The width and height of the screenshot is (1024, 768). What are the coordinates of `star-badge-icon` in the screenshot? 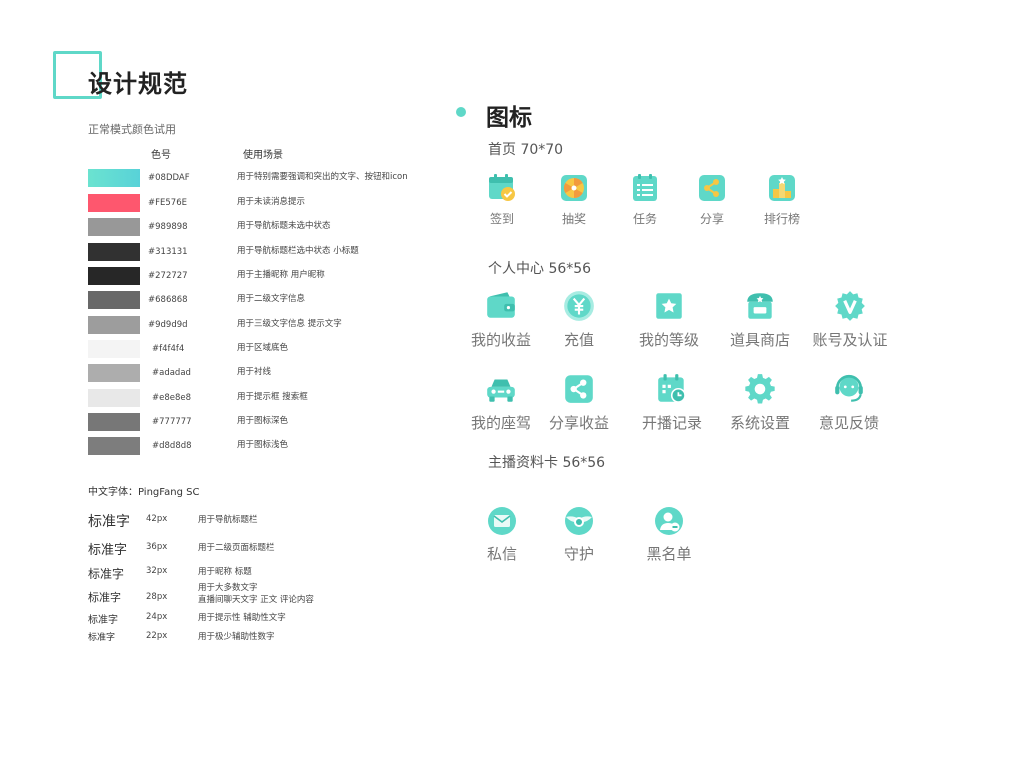 It's located at (669, 306).